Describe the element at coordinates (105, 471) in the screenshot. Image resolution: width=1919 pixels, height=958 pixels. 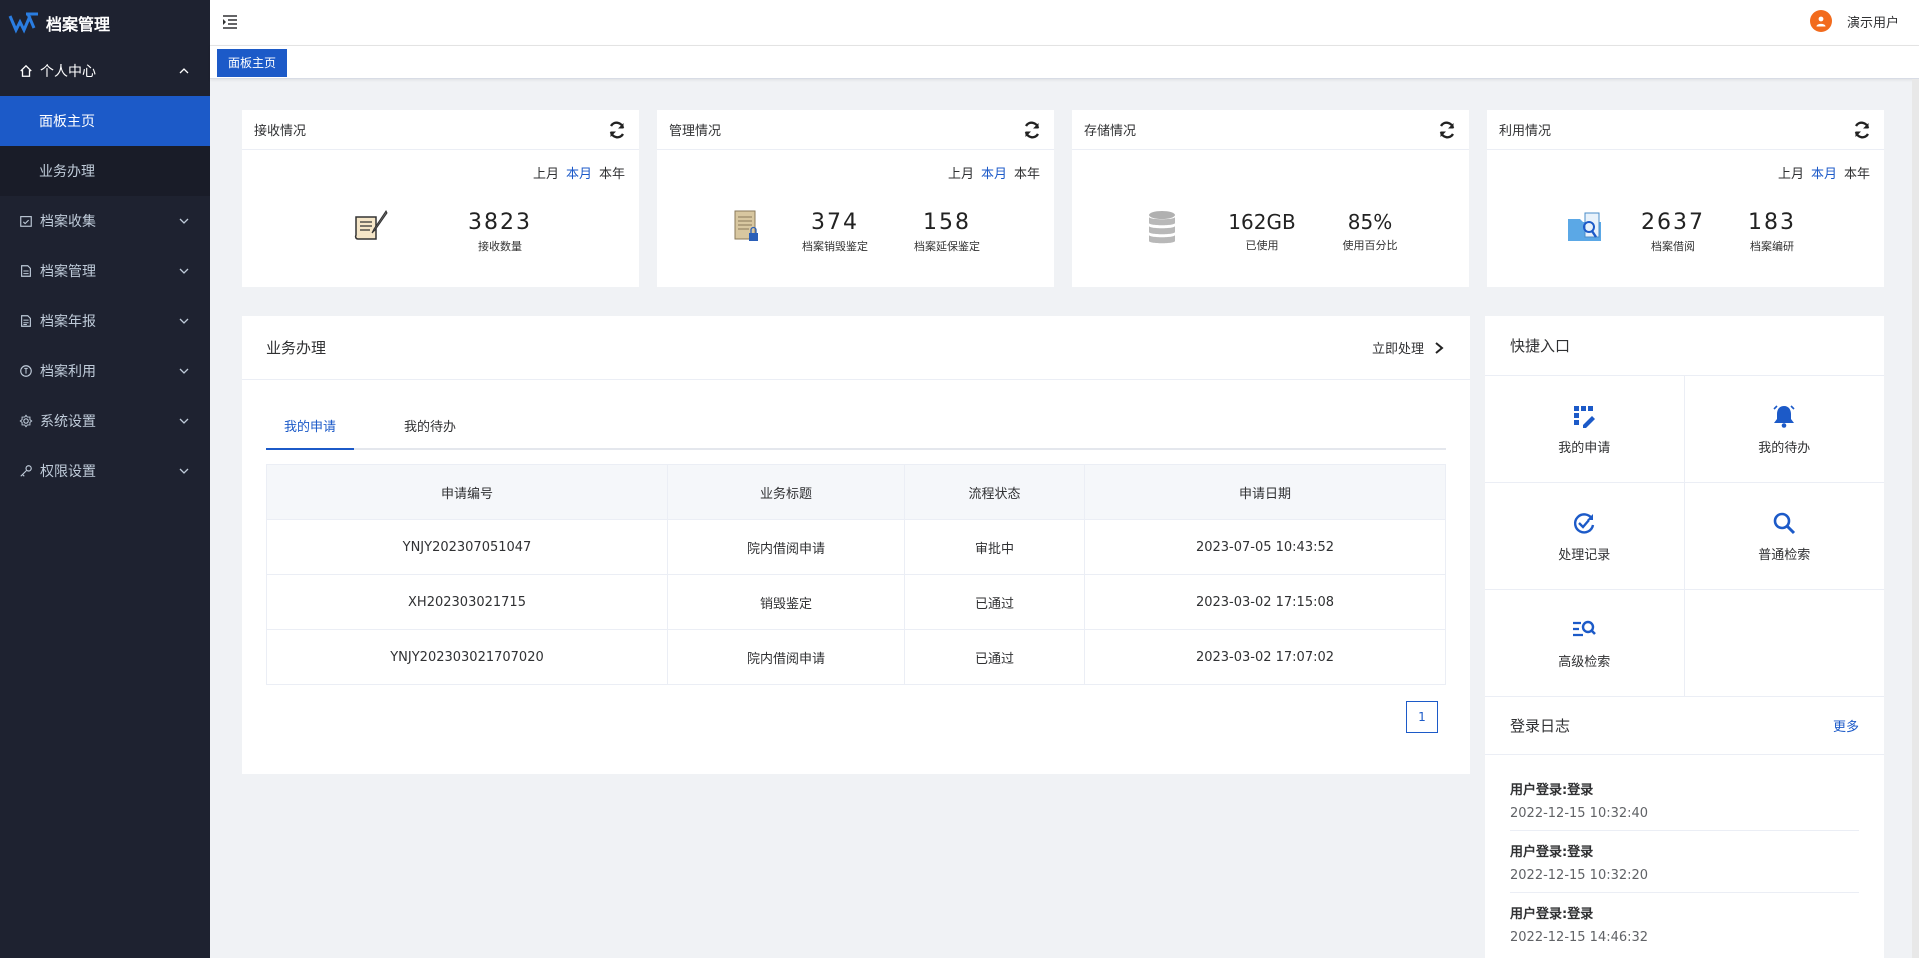
I see `sidebar-group-permission: 权限设置` at that location.